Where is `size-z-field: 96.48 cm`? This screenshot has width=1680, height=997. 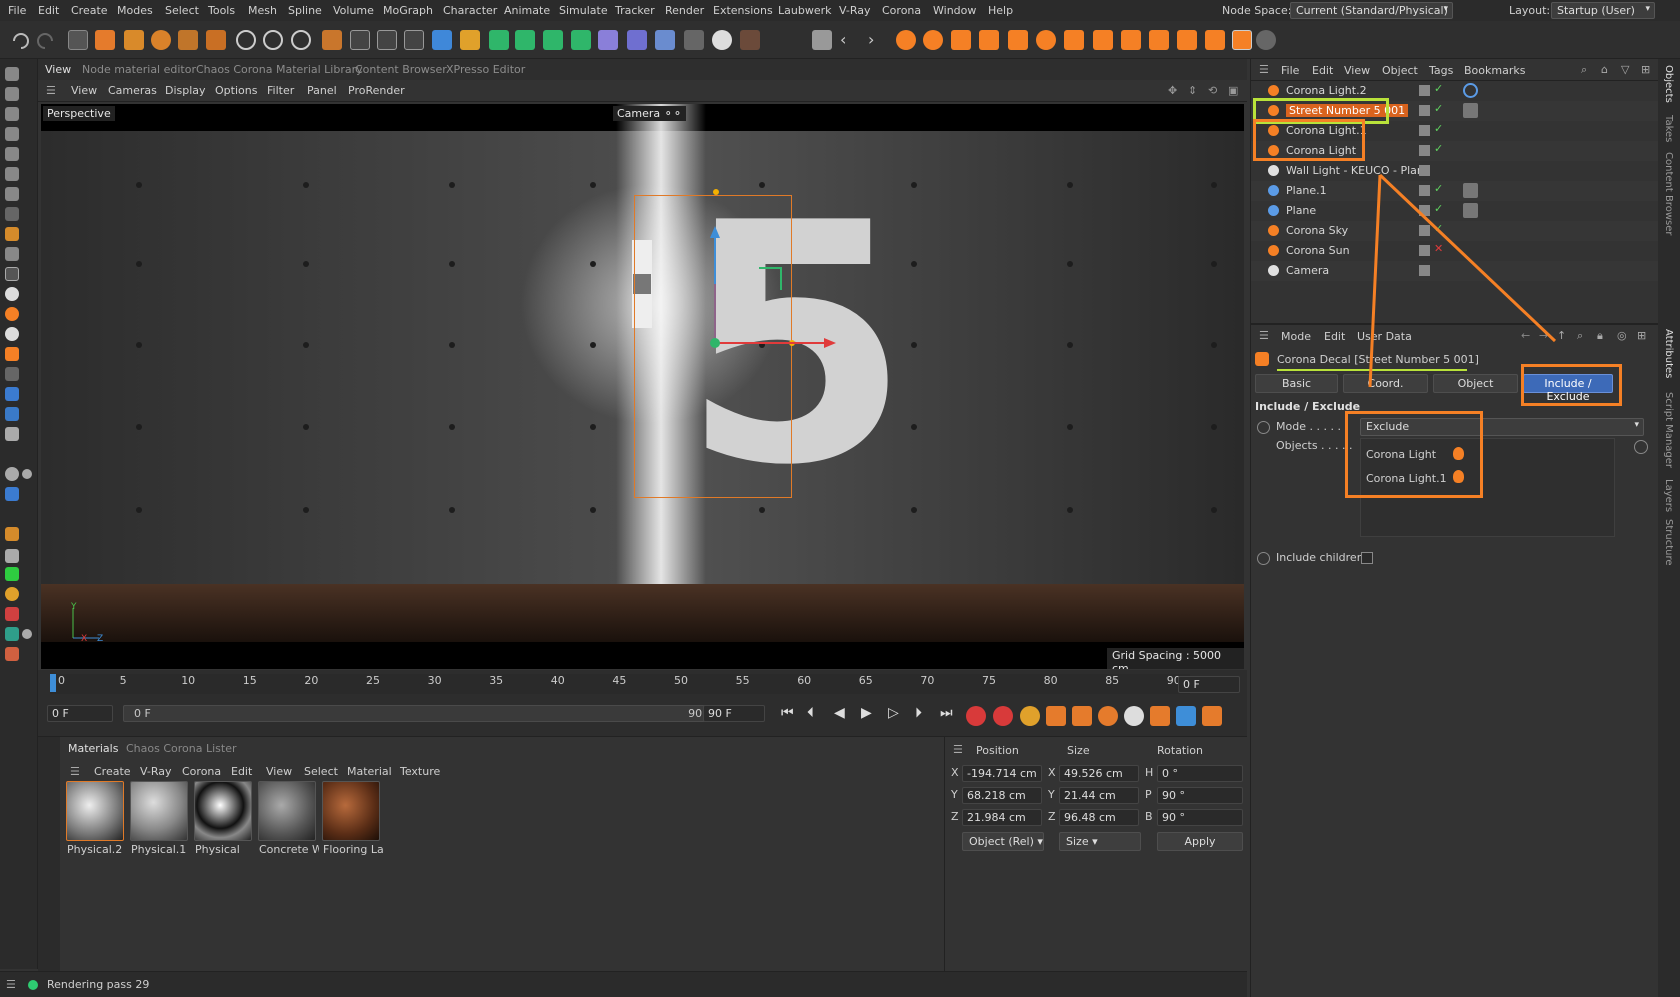
size-z-field: 96.48 cm is located at coordinates (1099, 817).